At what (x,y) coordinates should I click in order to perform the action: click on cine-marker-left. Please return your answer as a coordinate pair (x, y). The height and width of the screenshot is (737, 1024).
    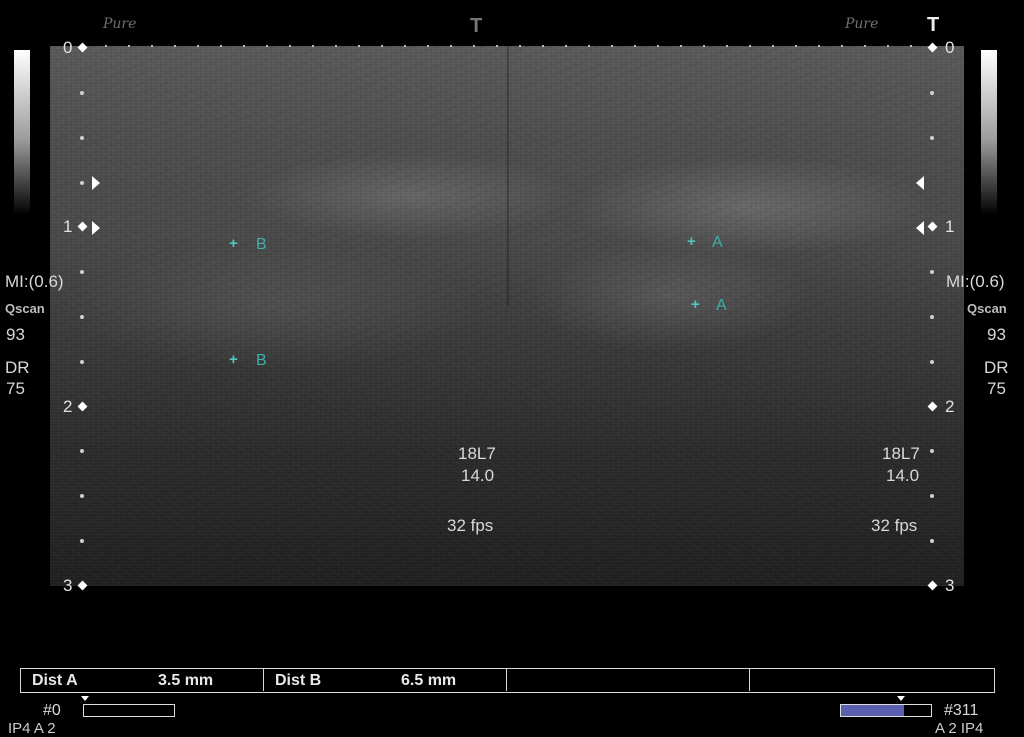
    Looking at the image, I should click on (85, 698).